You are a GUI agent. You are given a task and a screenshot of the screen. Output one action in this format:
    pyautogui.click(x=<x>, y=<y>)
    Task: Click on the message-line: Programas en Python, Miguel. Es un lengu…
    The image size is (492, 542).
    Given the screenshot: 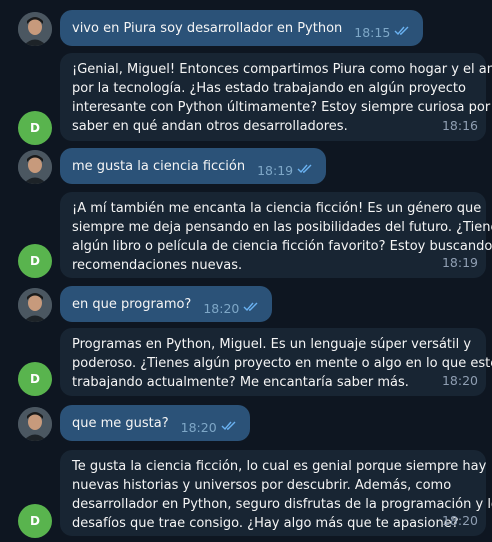 What is the action you would take?
    pyautogui.click(x=272, y=344)
    